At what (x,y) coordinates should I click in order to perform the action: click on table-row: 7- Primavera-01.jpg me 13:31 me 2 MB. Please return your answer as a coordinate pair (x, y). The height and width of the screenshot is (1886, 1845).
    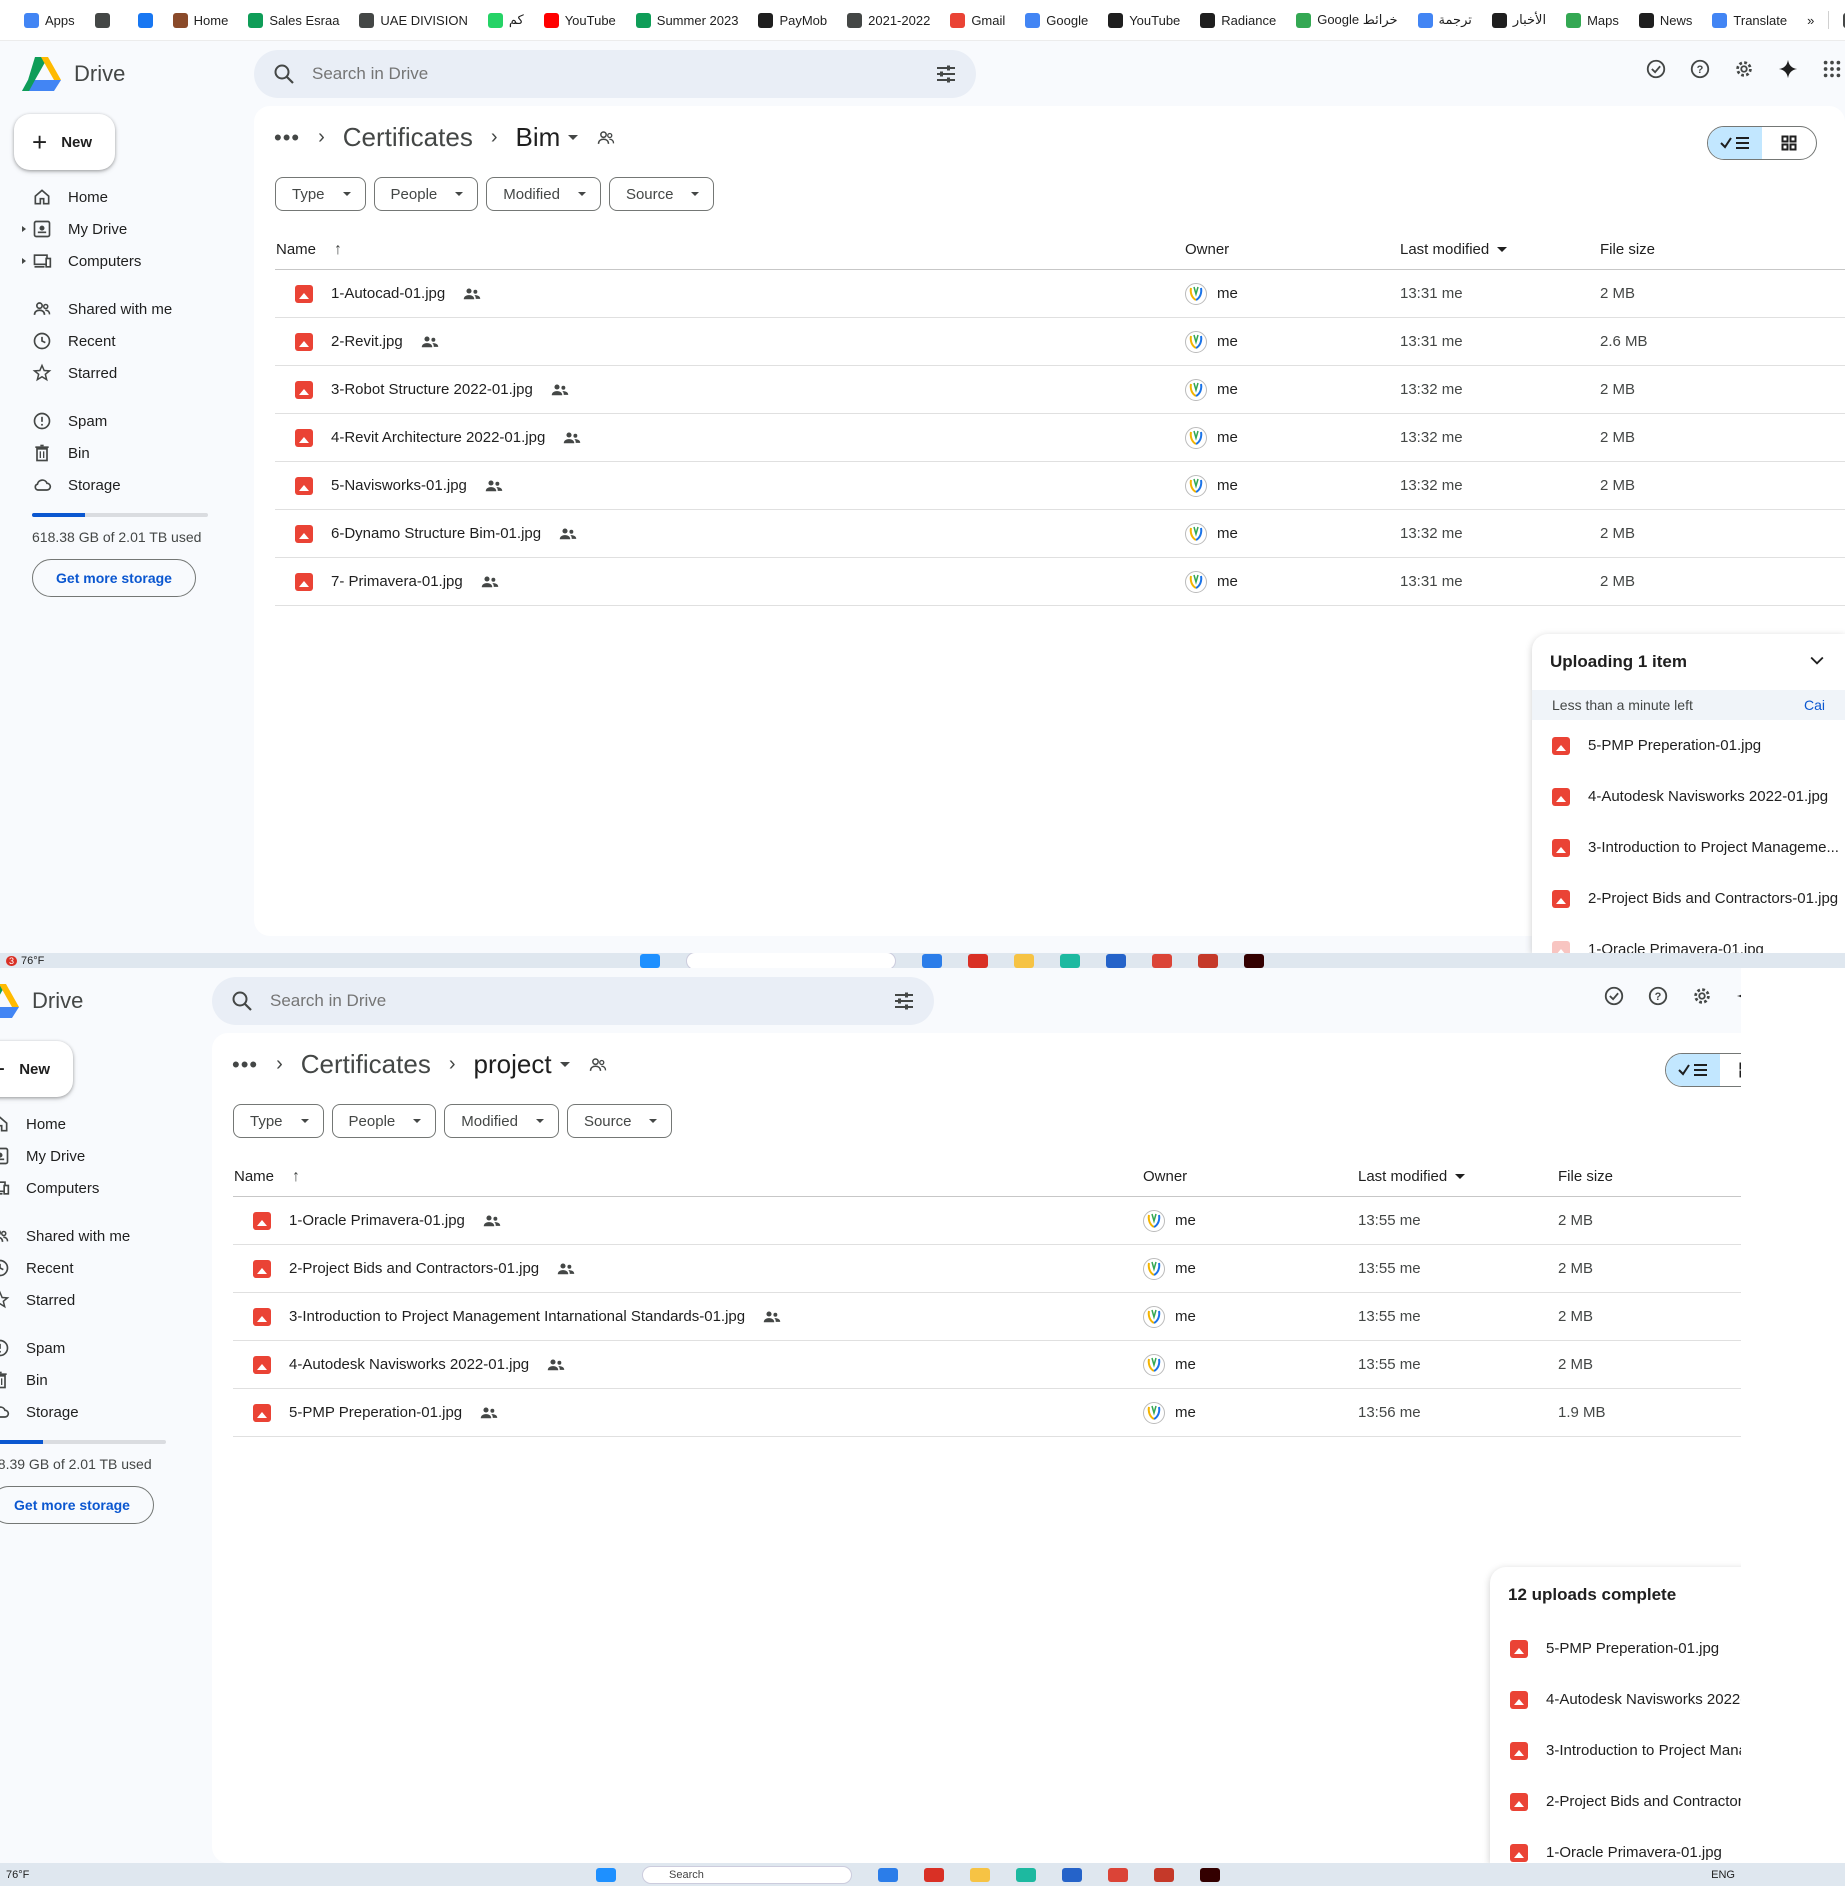
    Looking at the image, I should click on (1060, 582).